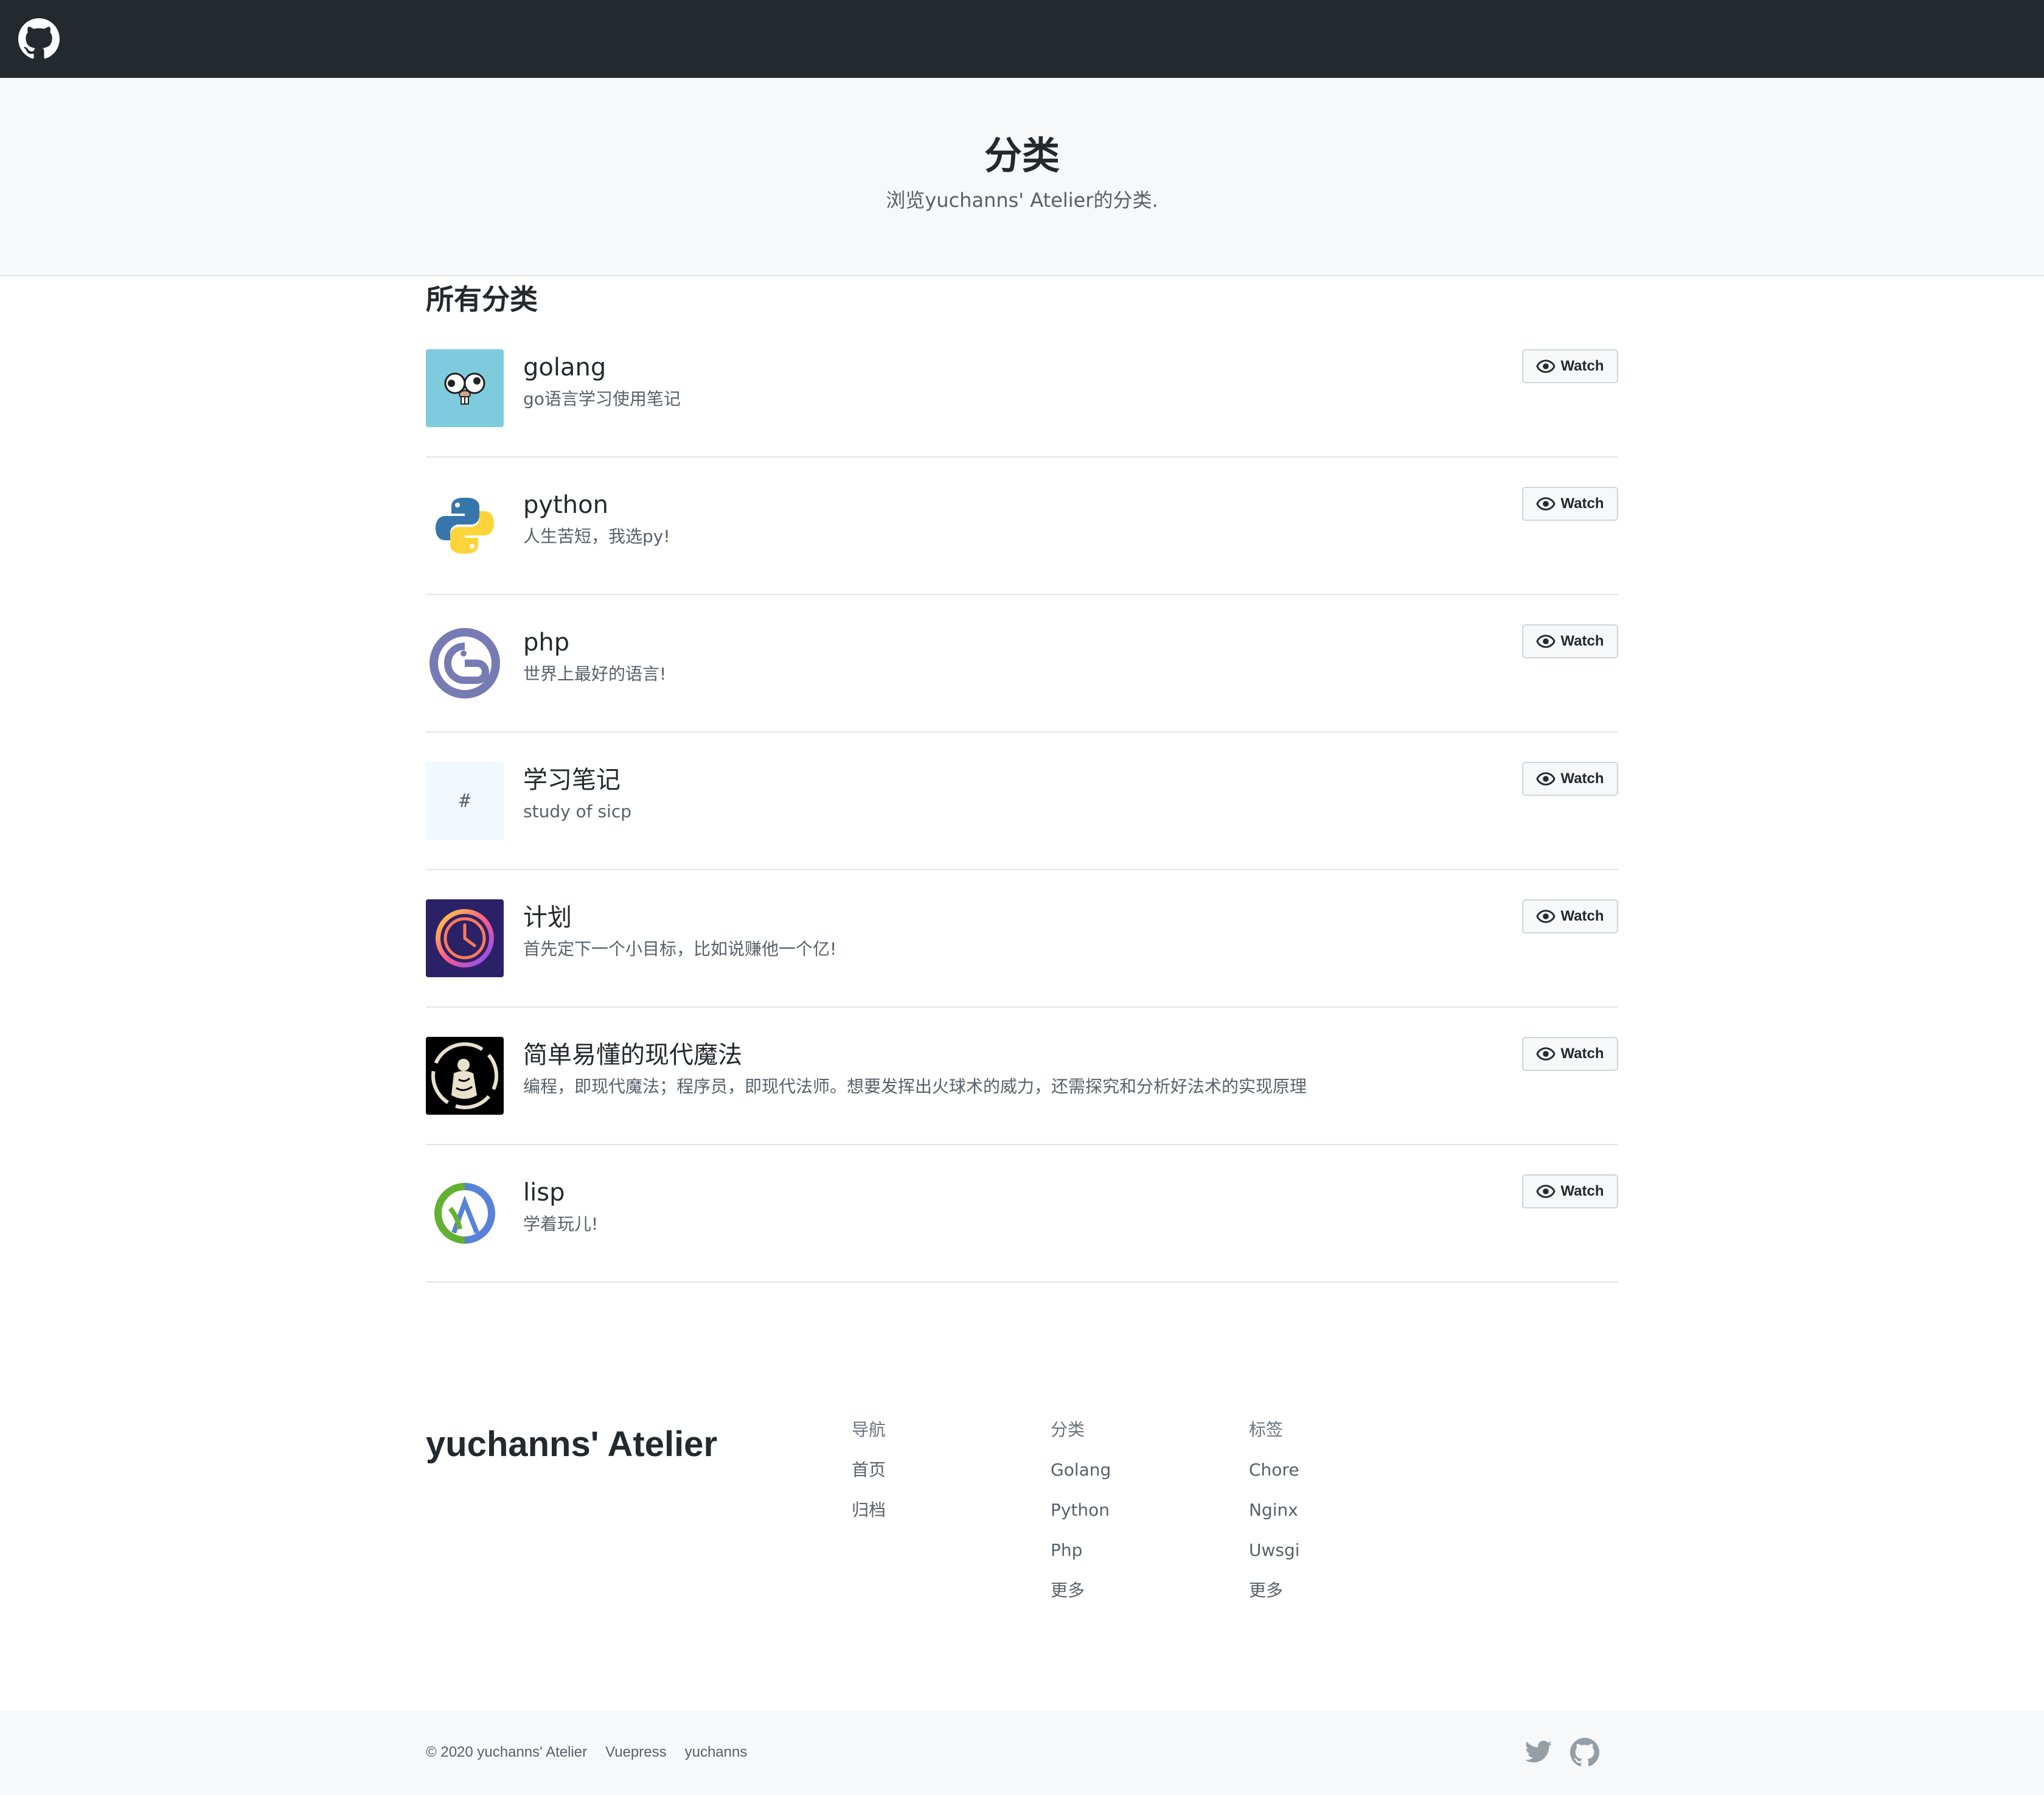 This screenshot has height=1795, width=2044. I want to click on footer-tags-column: 标签 Chore Nginx Uwsgi 更多, so click(1274, 1518).